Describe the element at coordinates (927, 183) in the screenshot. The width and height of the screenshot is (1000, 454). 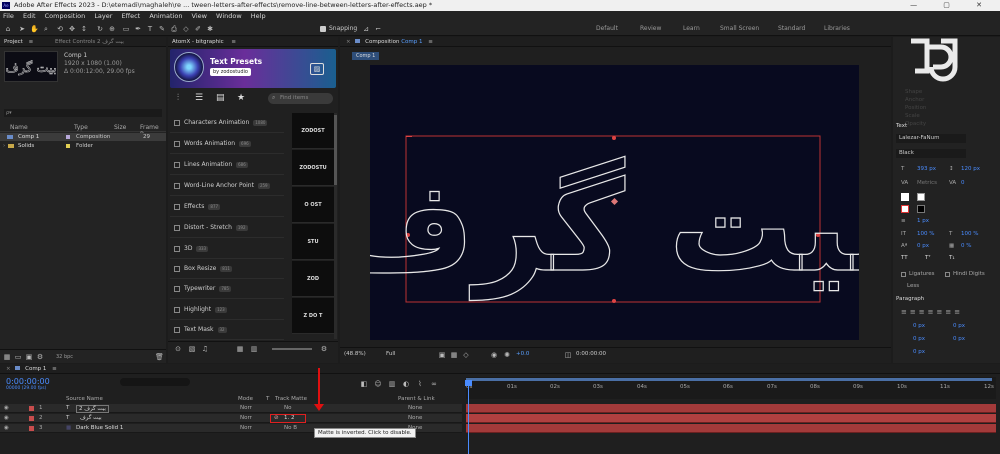
I see `kerning-value: Metrics` at that location.